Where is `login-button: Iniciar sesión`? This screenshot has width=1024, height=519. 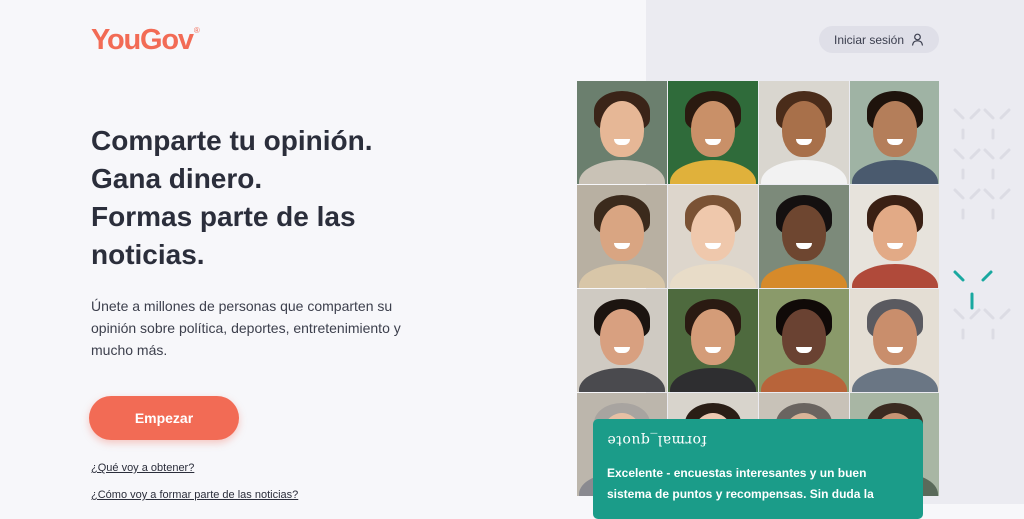 login-button: Iniciar sesión is located at coordinates (879, 39).